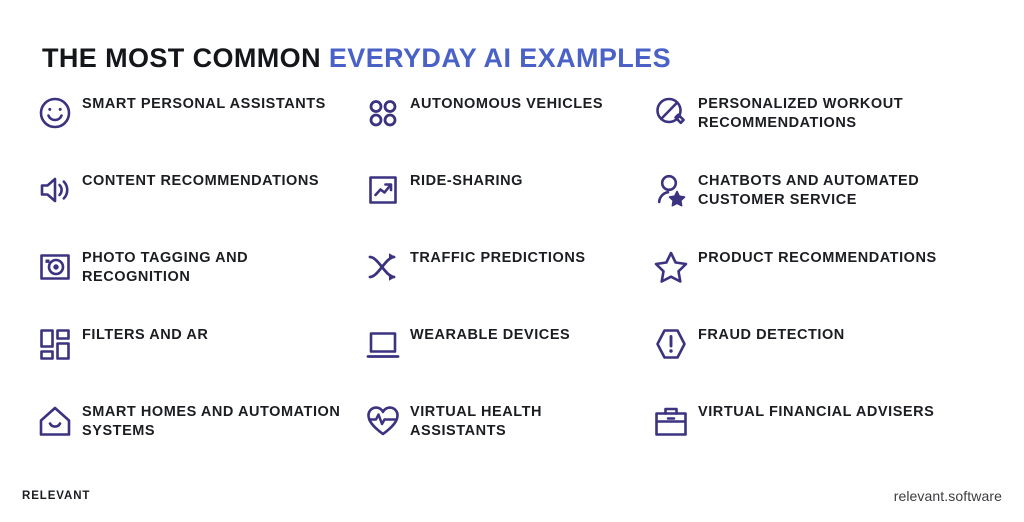 The width and height of the screenshot is (1024, 522). I want to click on list-item: VIRTUAL FINANCIAL ADVISERS, so click(832, 434).